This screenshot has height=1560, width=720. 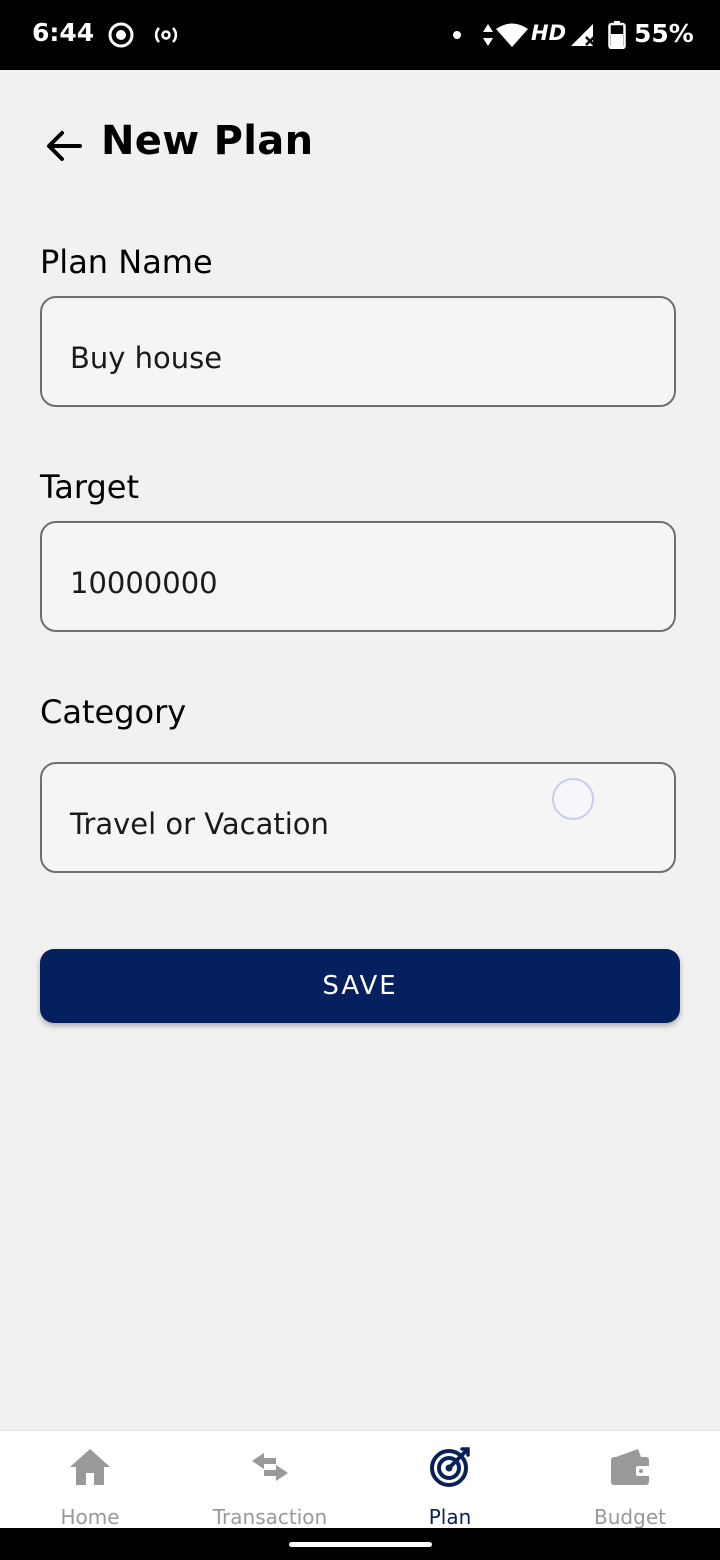 What do you see at coordinates (144, 583) in the screenshot?
I see `target-value: 10000000` at bounding box center [144, 583].